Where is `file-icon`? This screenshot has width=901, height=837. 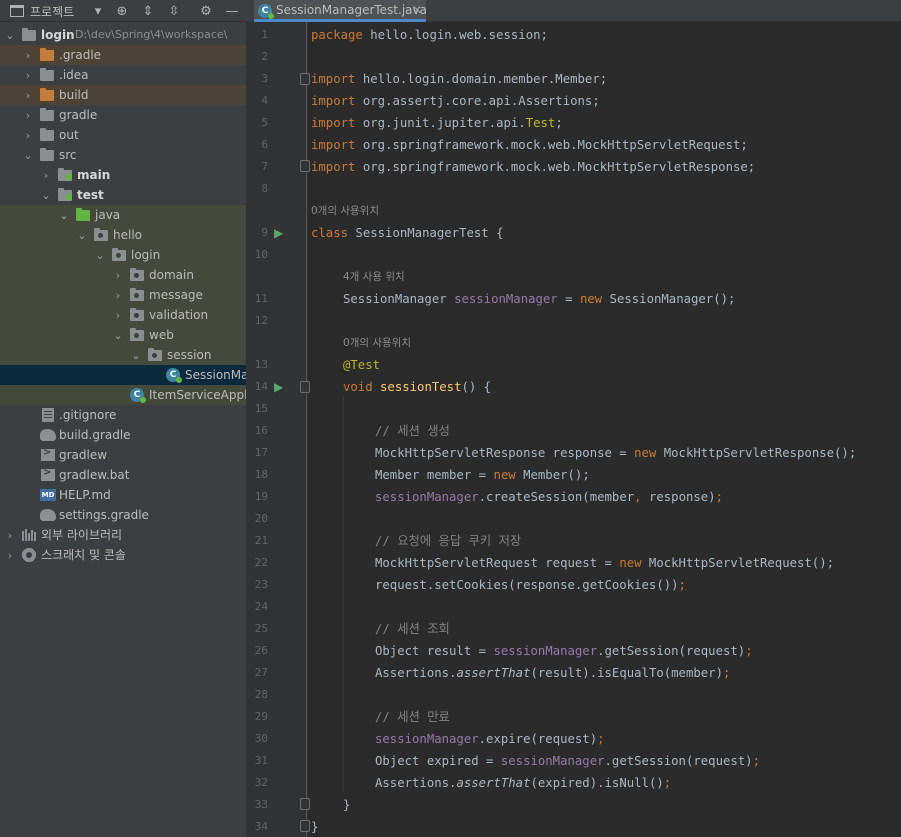 file-icon is located at coordinates (50, 415).